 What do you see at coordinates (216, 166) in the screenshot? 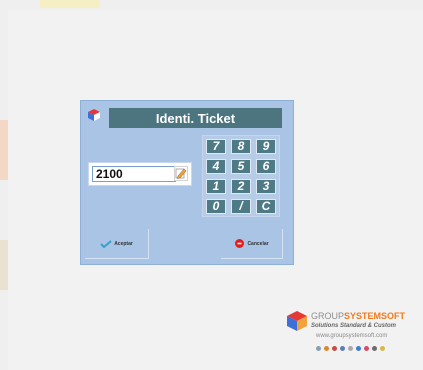
I see `key-4: 4` at bounding box center [216, 166].